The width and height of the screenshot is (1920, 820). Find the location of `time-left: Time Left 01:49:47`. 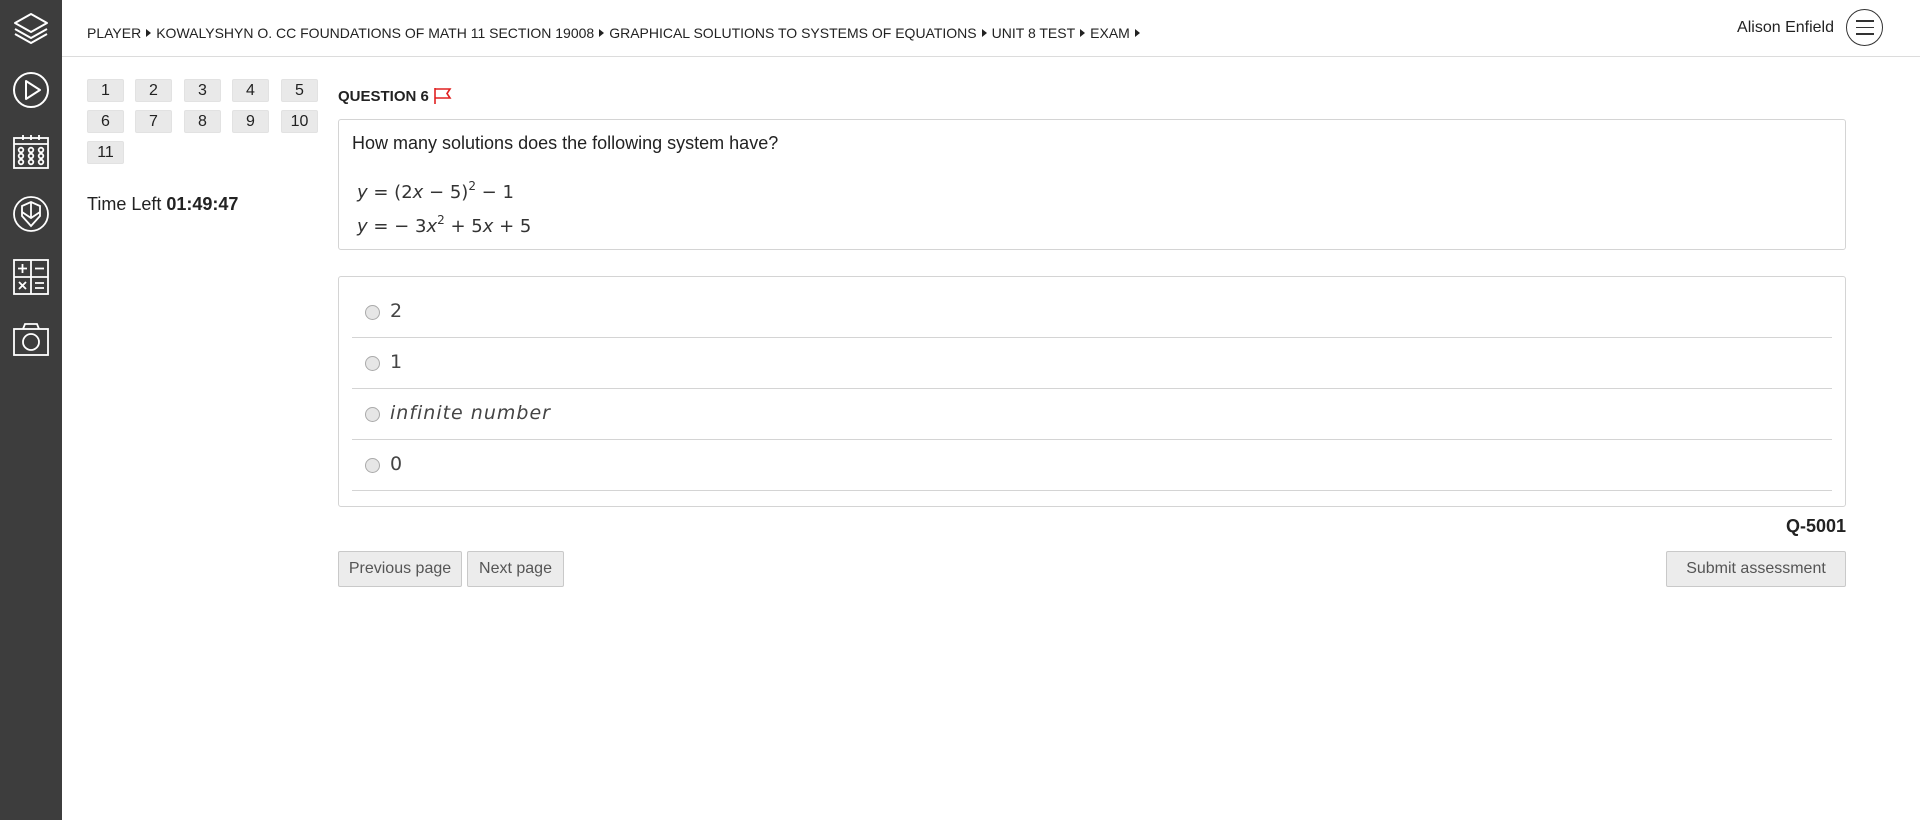

time-left: Time Left 01:49:47 is located at coordinates (162, 204).